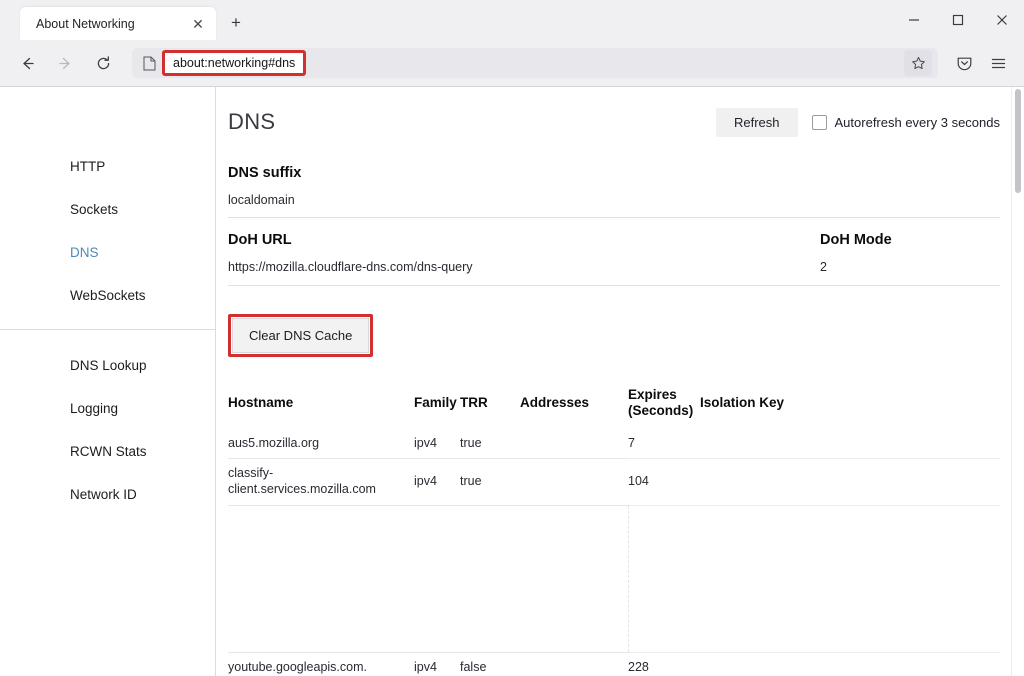 Image resolution: width=1024 pixels, height=676 pixels. I want to click on column-header-isolation-key: Isolation Key, so click(742, 402).